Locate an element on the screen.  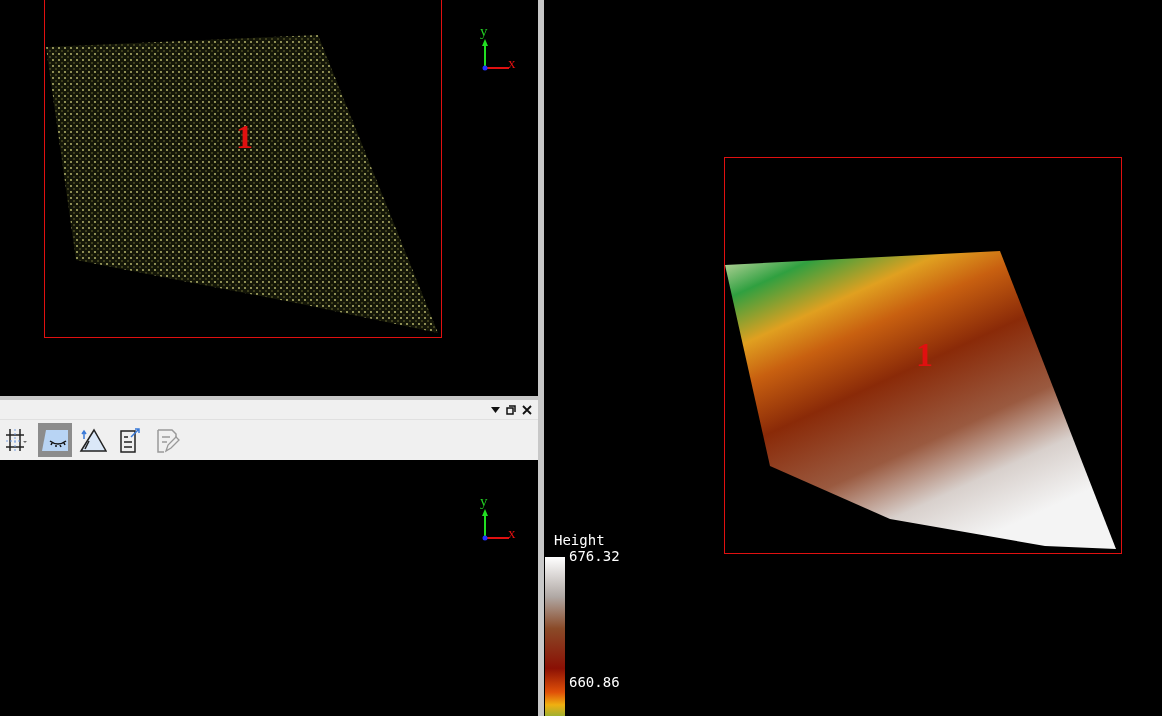
document-icon is located at coordinates (131, 440).